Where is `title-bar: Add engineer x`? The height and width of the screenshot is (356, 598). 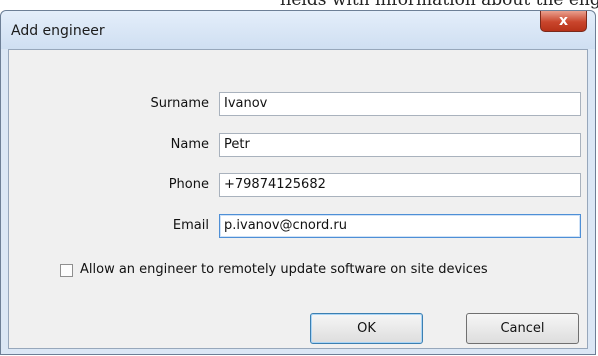 title-bar: Add engineer x is located at coordinates (298, 30).